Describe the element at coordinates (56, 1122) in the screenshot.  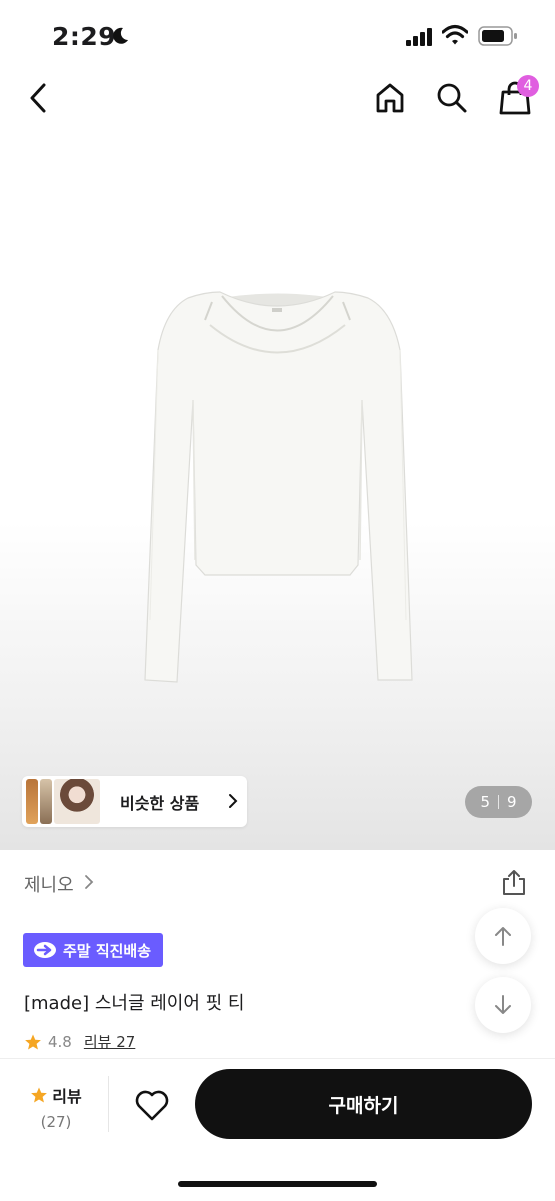
I see `review-count: (27)` at that location.